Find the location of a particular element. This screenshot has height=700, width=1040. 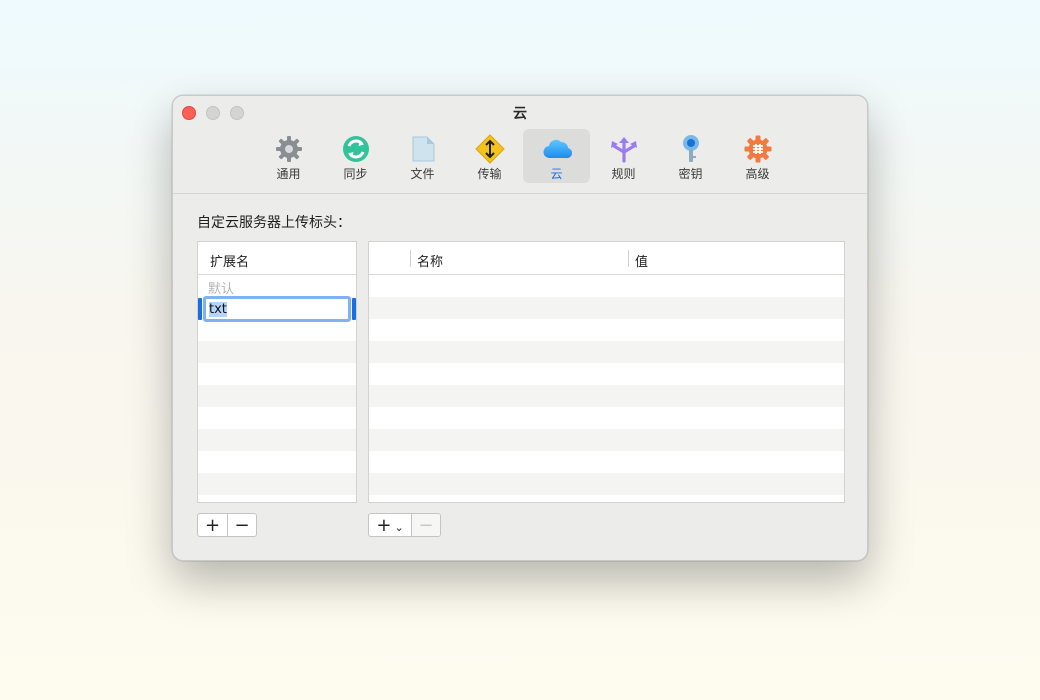

editing-row is located at coordinates (277, 309).